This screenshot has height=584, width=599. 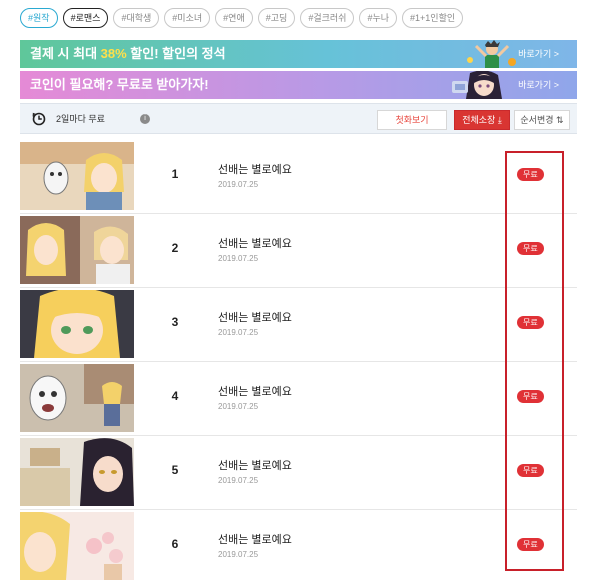 I want to click on tag-7: #누나, so click(x=378, y=18).